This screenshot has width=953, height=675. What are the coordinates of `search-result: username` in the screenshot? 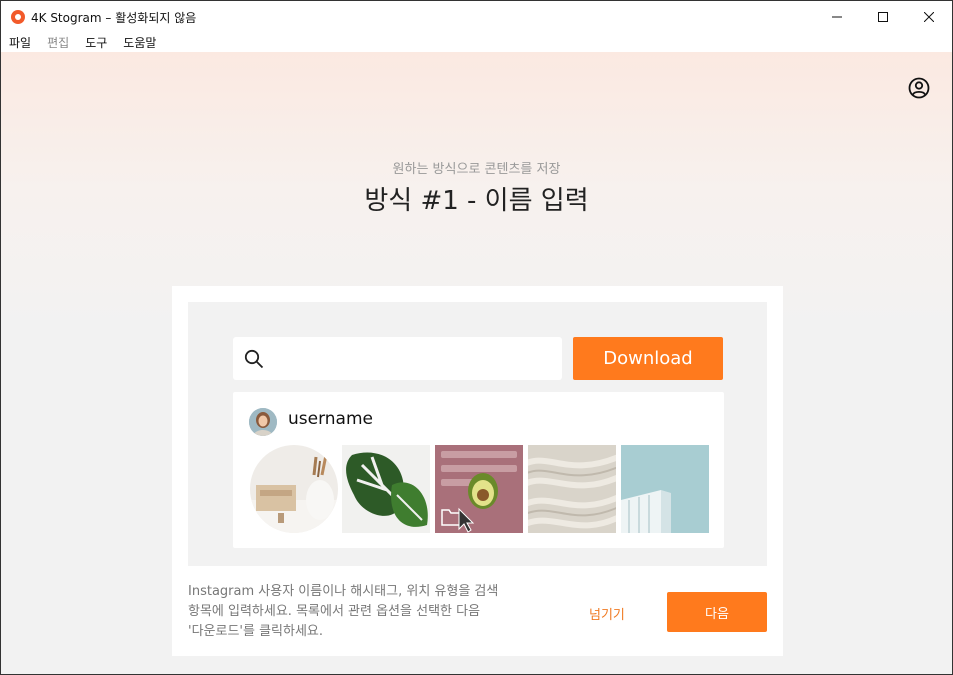 It's located at (478, 470).